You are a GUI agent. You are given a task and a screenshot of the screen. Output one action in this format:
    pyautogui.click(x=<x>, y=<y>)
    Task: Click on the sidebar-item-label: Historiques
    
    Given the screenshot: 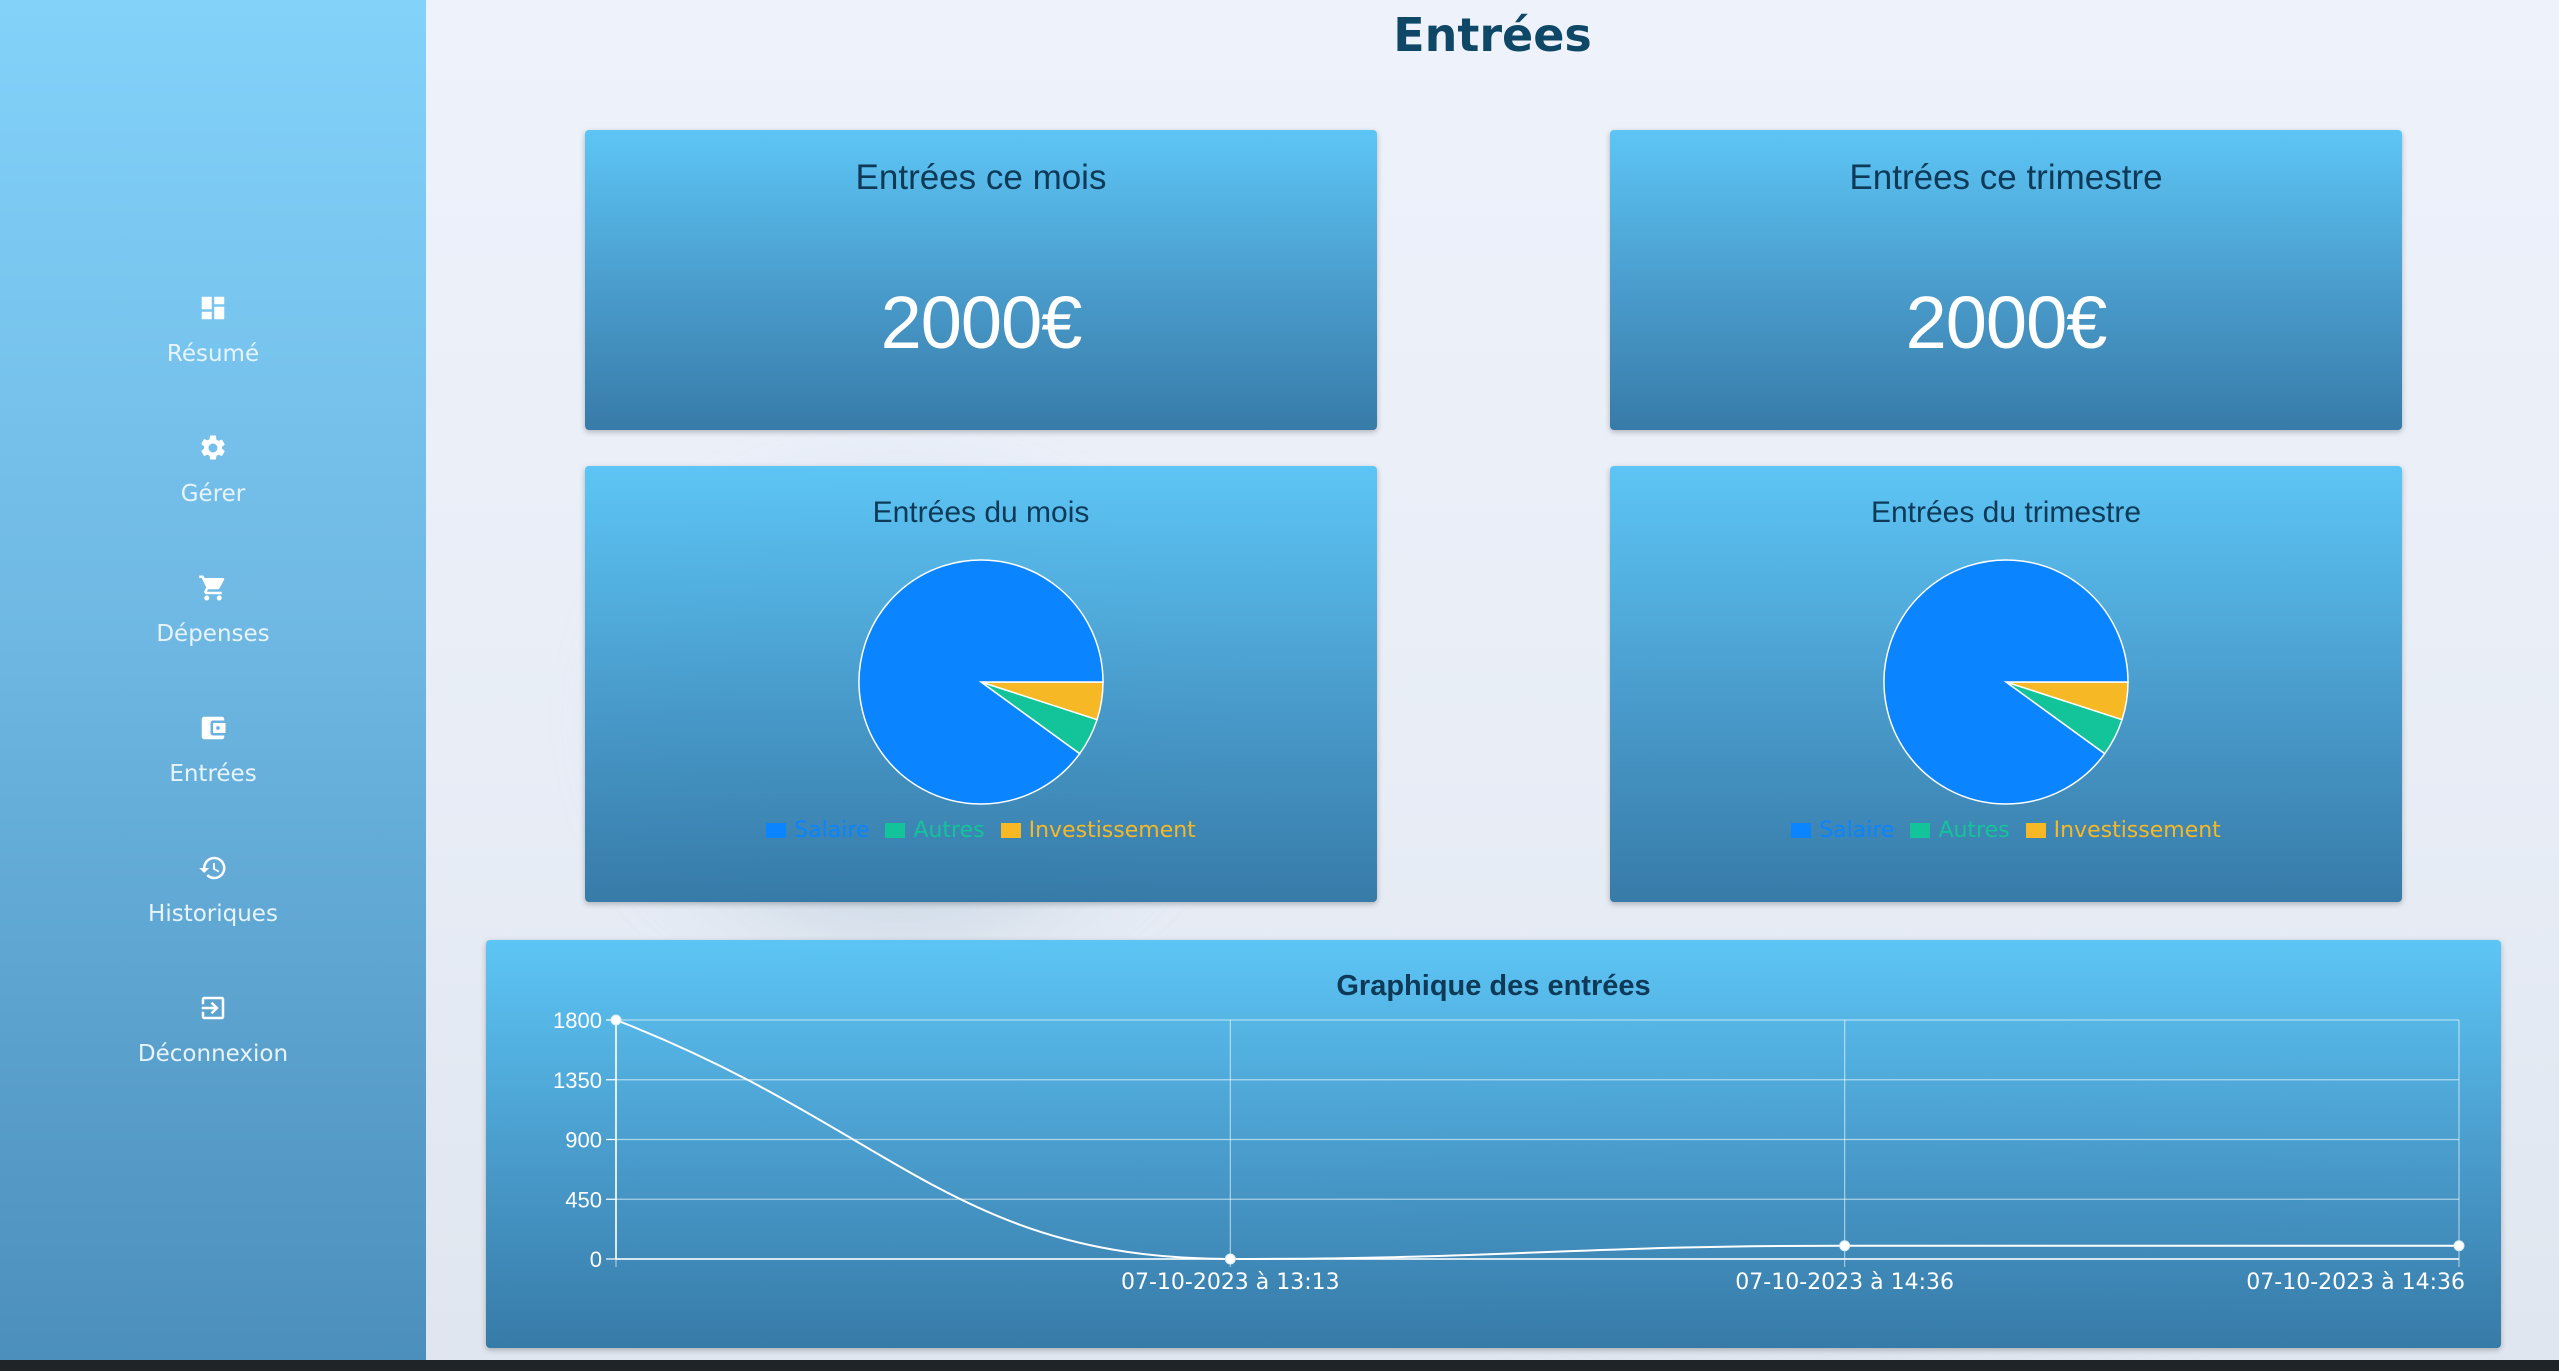 What is the action you would take?
    pyautogui.click(x=213, y=914)
    